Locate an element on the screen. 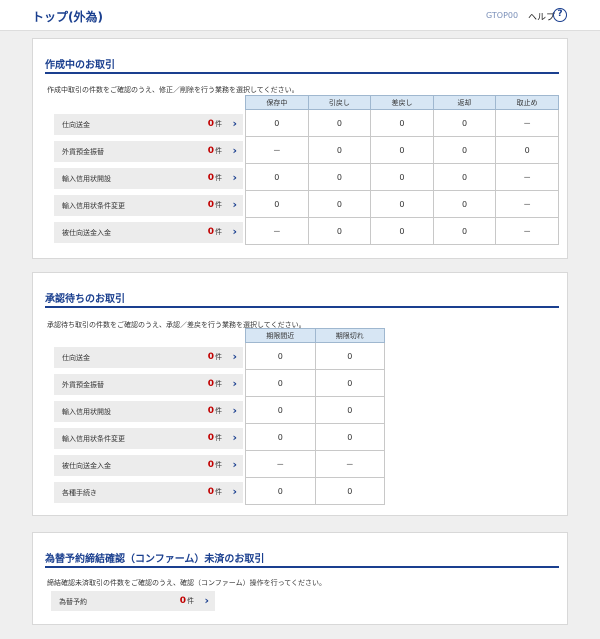  pending-approval-title-rule is located at coordinates (302, 307).